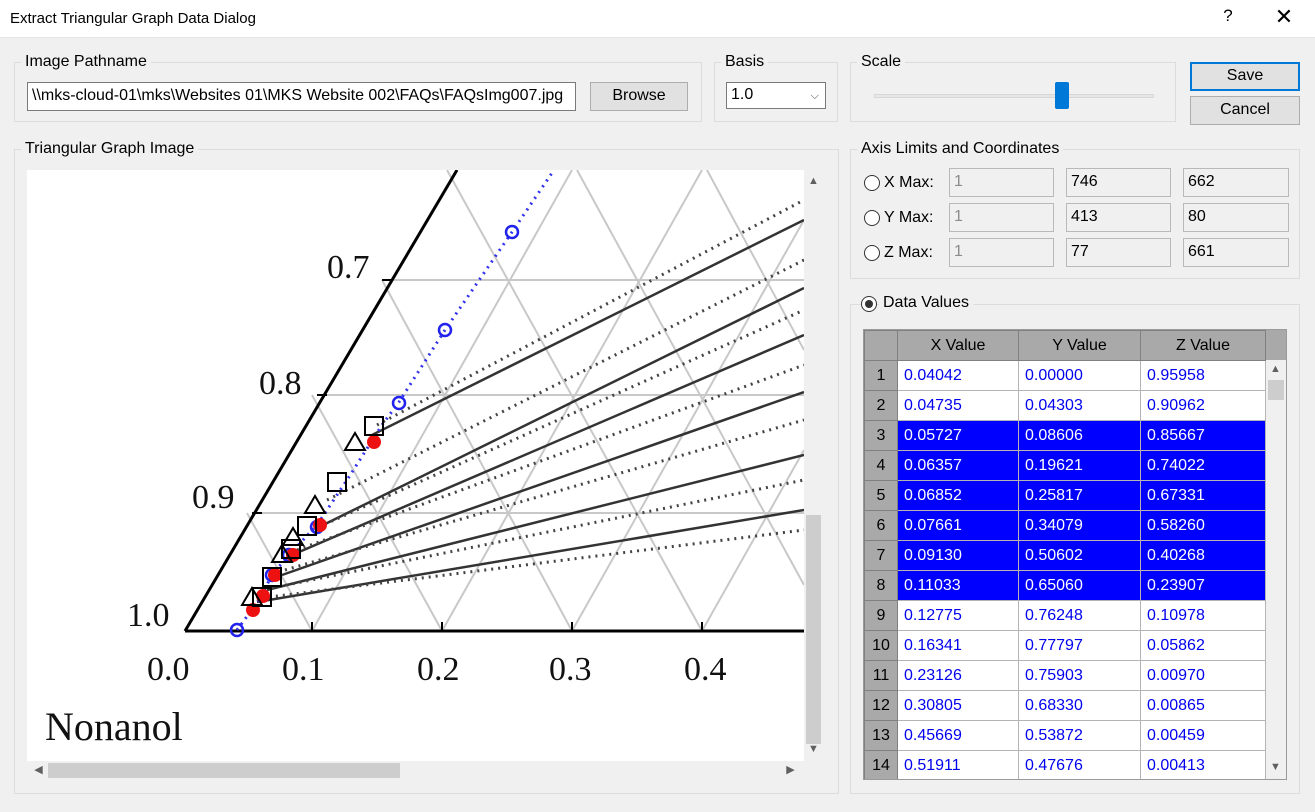  I want to click on table-row: 1 0.04042 0.00000 0.95958, so click(1065, 375).